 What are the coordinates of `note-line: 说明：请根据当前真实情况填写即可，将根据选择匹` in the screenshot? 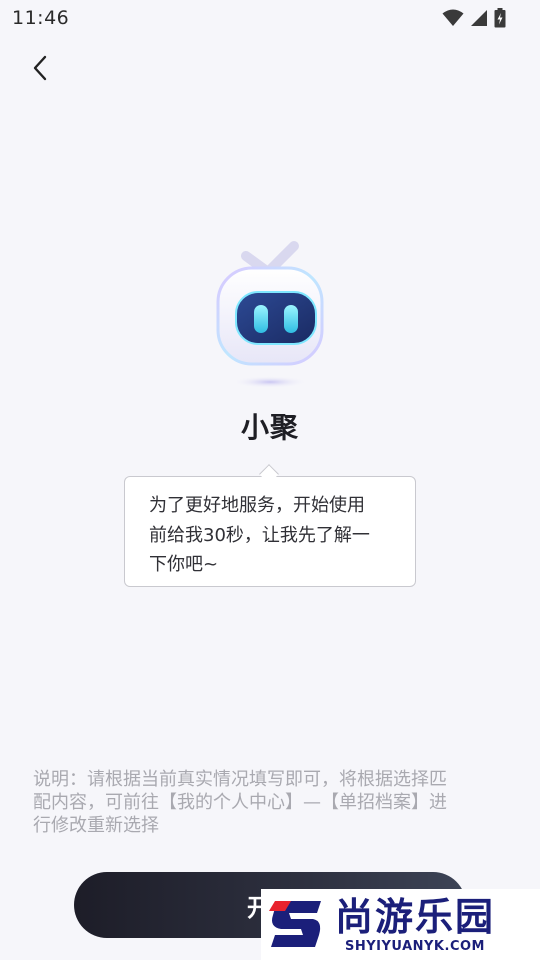 It's located at (240, 779).